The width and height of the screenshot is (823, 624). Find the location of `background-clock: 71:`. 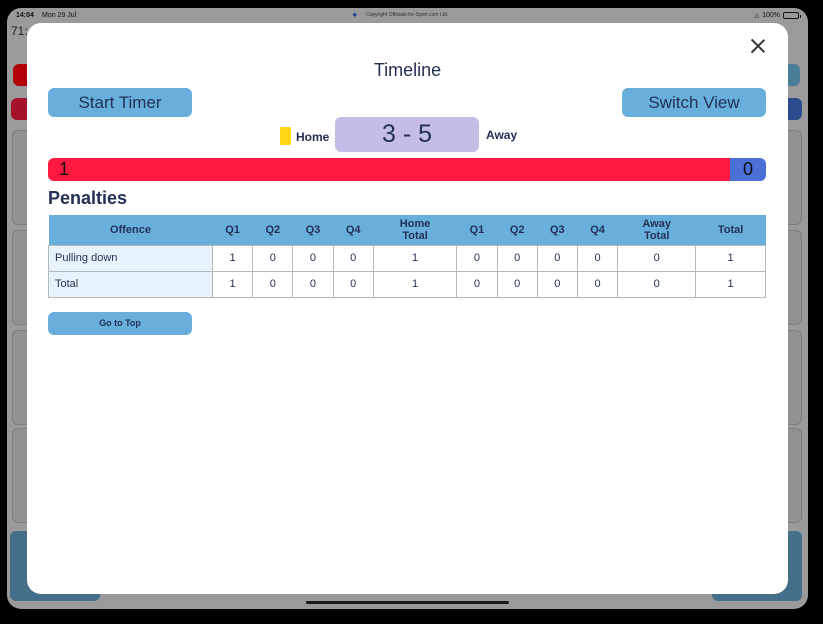

background-clock: 71: is located at coordinates (19, 31).